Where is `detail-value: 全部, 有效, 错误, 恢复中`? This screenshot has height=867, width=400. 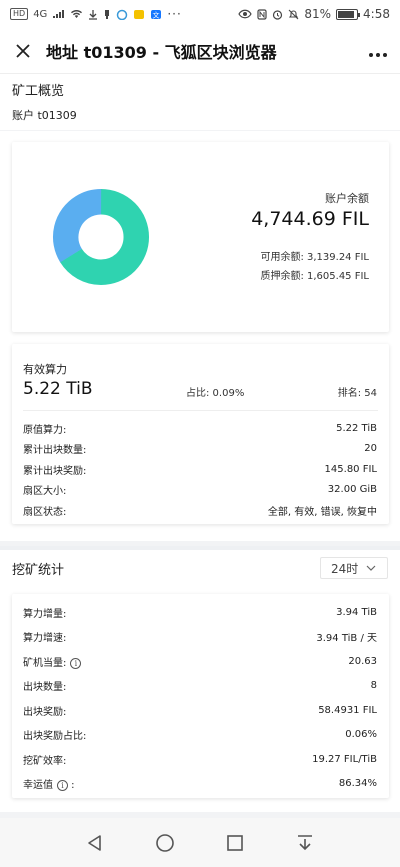
detail-value: 全部, 有效, 错误, 恢复中 is located at coordinates (322, 510).